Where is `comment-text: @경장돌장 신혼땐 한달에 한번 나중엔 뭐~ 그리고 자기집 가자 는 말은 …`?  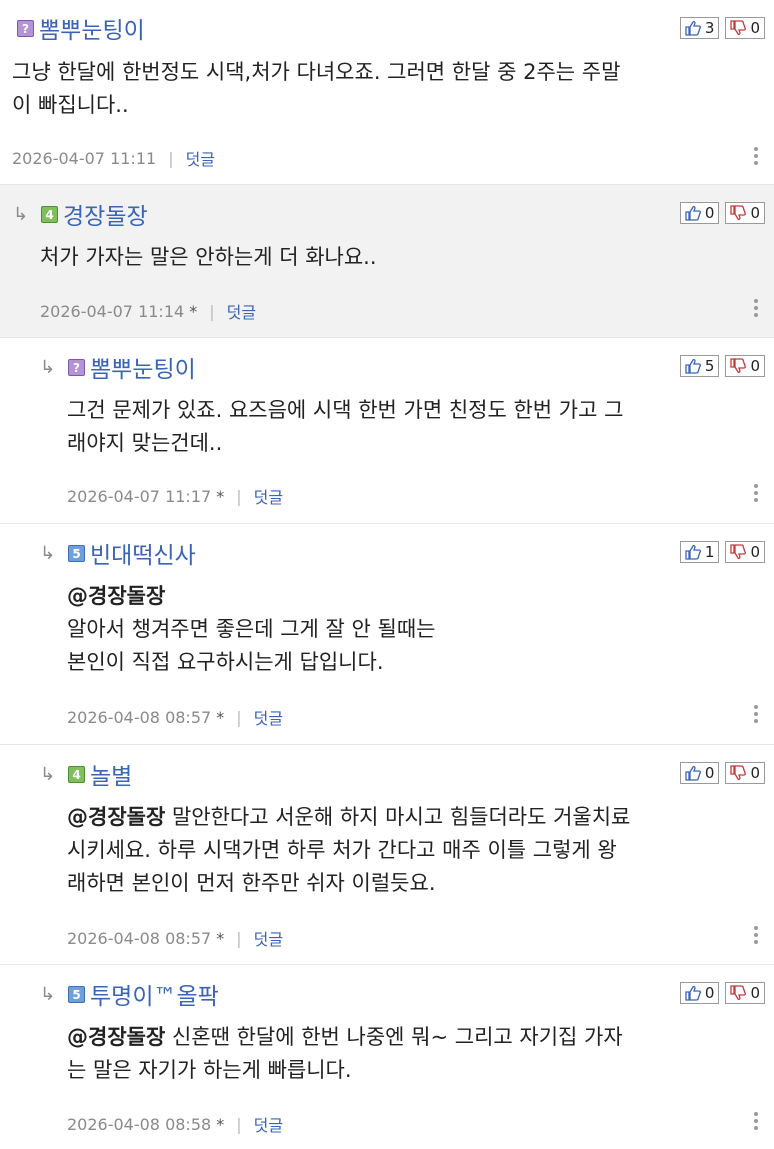 comment-text: @경장돌장 신혼땐 한달에 한번 나중엔 뭐~ 그리고 자기집 가자 는 말은 … is located at coordinates (345, 1054).